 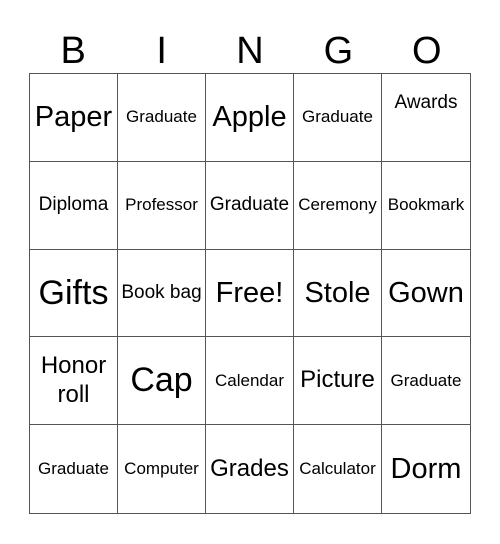 I want to click on bingo-cell: Calendar, so click(x=250, y=381).